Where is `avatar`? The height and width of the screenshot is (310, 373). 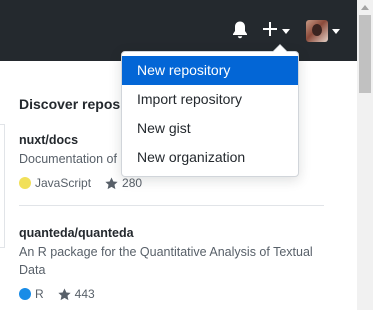
avatar is located at coordinates (317, 31).